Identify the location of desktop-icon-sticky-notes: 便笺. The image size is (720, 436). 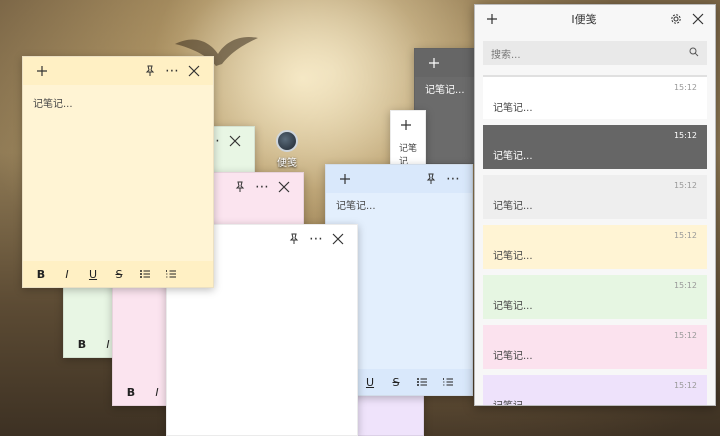
(287, 149).